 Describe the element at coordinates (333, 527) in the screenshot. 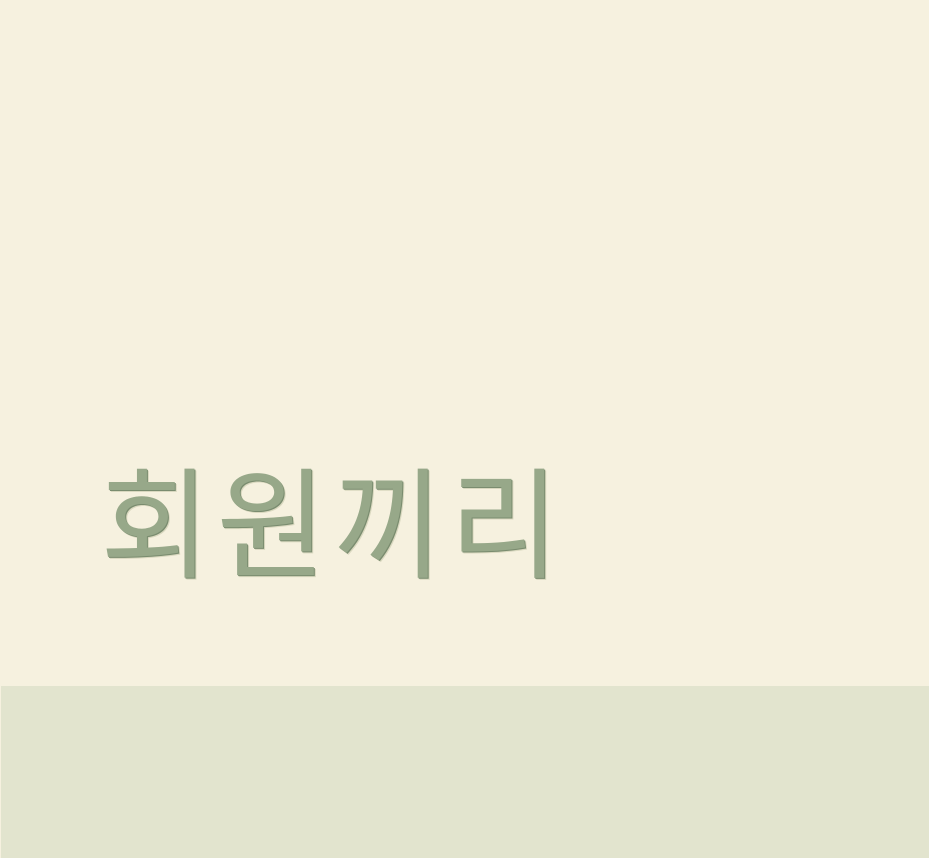

I see `page-title: 회원끼리` at that location.